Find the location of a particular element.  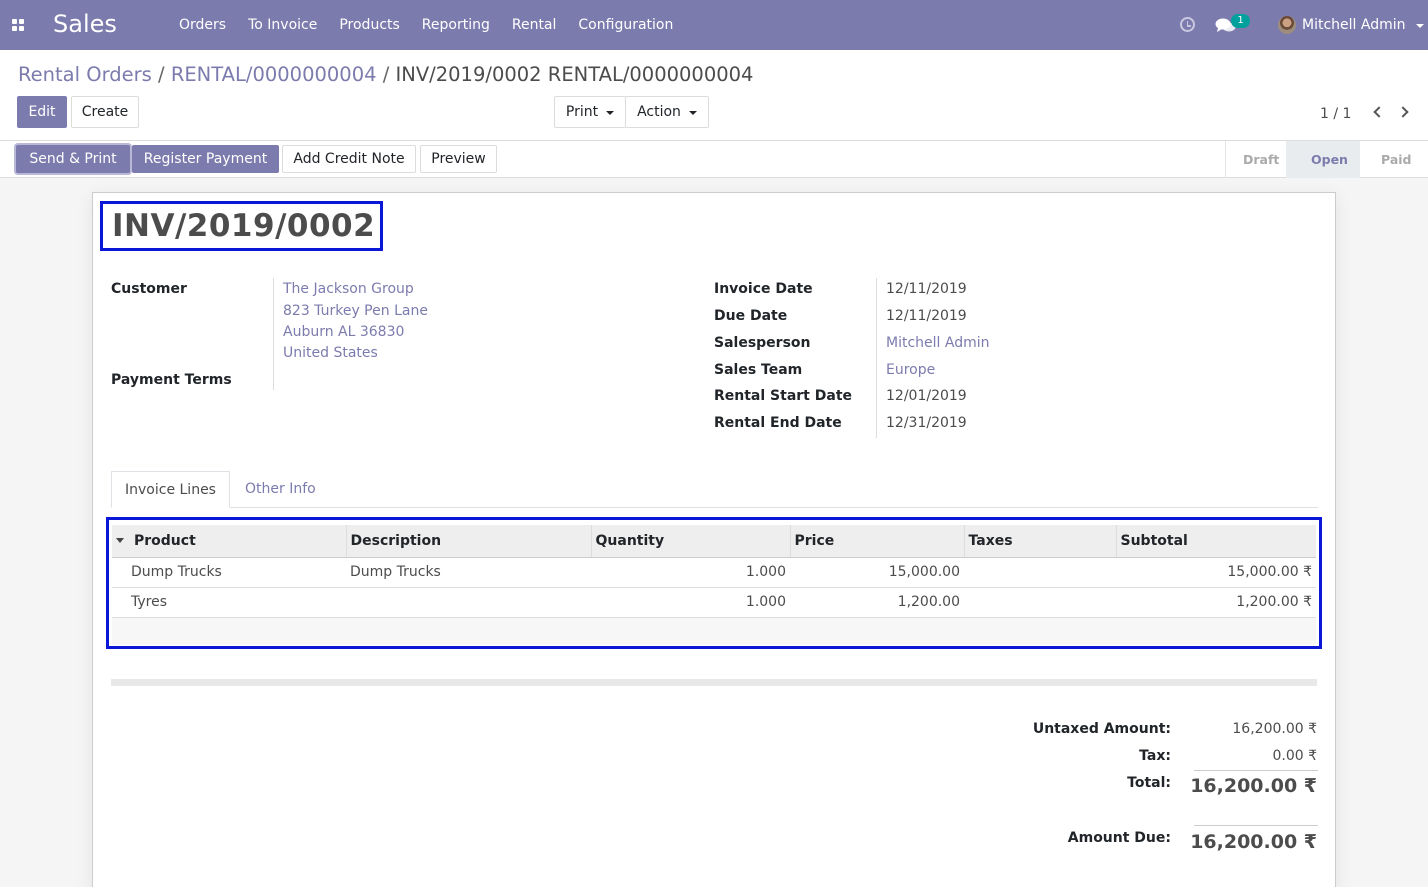

menu-to-invoice: To Invoice is located at coordinates (282, 25).